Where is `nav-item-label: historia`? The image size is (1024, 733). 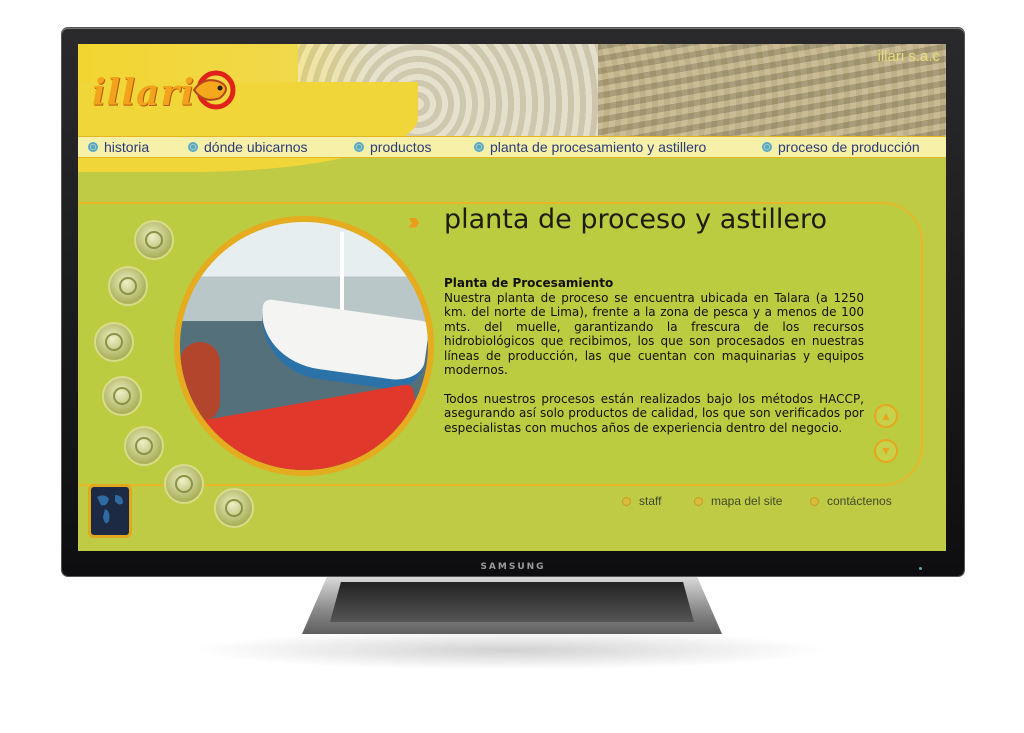
nav-item-label: historia is located at coordinates (127, 147).